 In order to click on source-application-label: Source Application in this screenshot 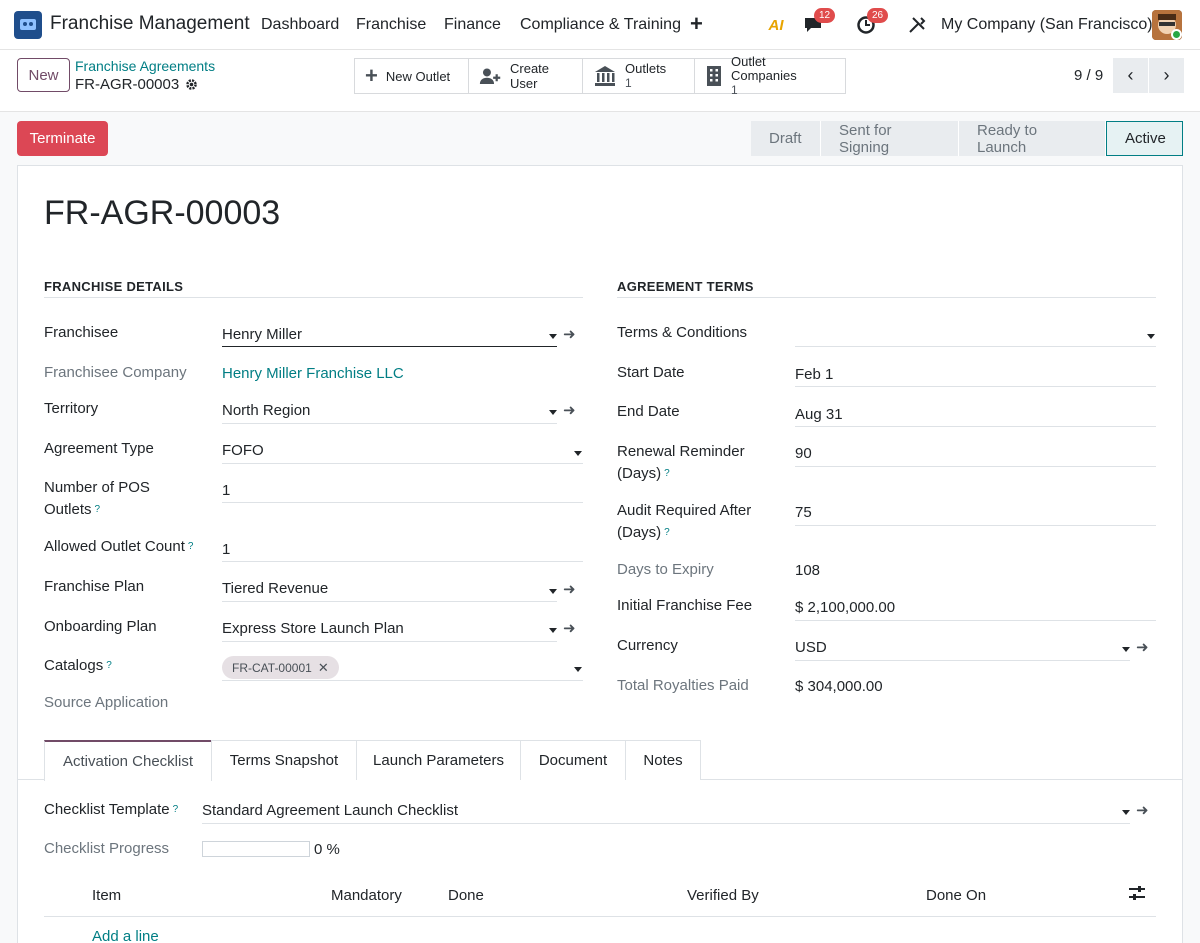, I will do `click(106, 702)`.